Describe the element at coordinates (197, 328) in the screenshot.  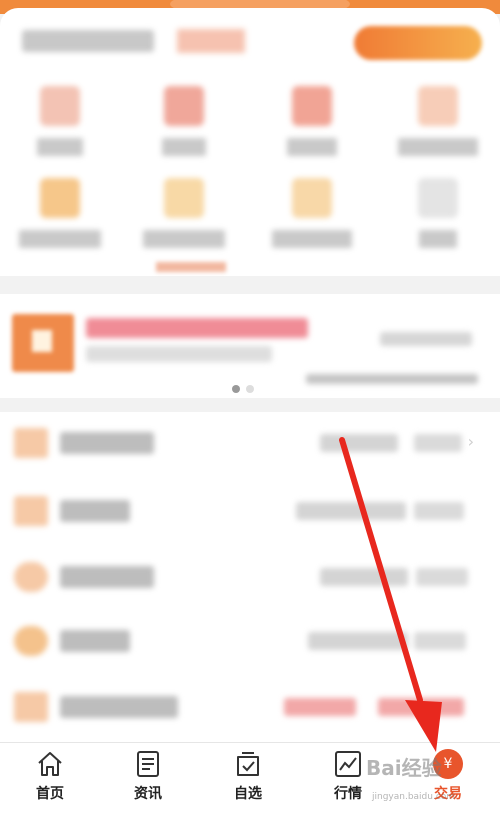
I see `blurred-promo-title` at that location.